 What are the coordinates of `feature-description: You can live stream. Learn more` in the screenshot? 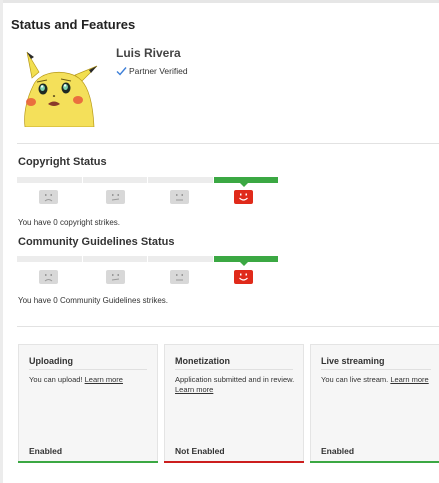 It's located at (375, 379).